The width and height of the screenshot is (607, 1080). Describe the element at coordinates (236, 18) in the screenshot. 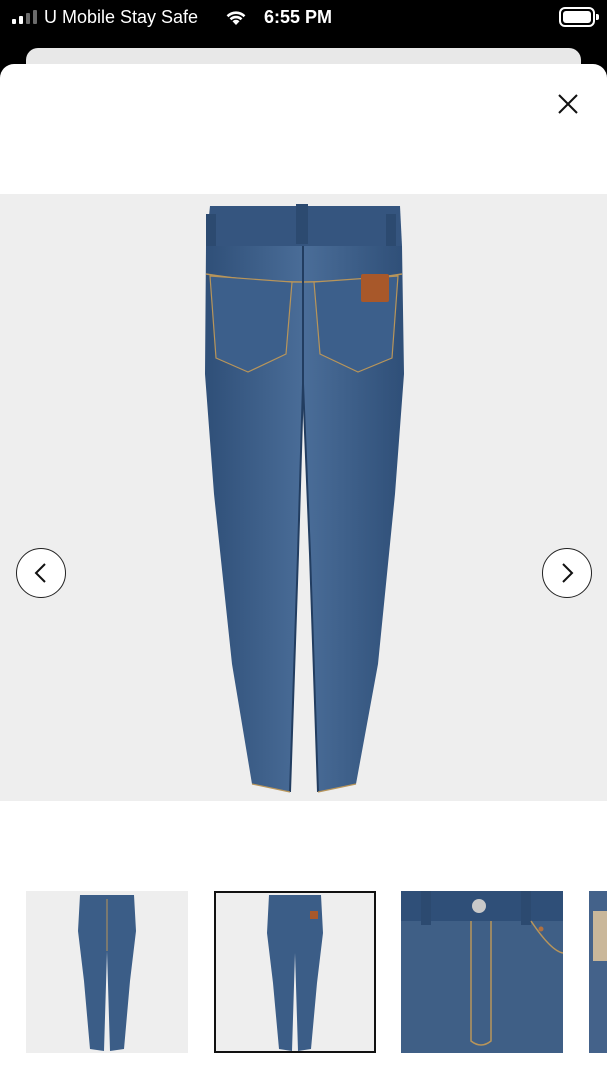

I see `wifi-icon` at that location.